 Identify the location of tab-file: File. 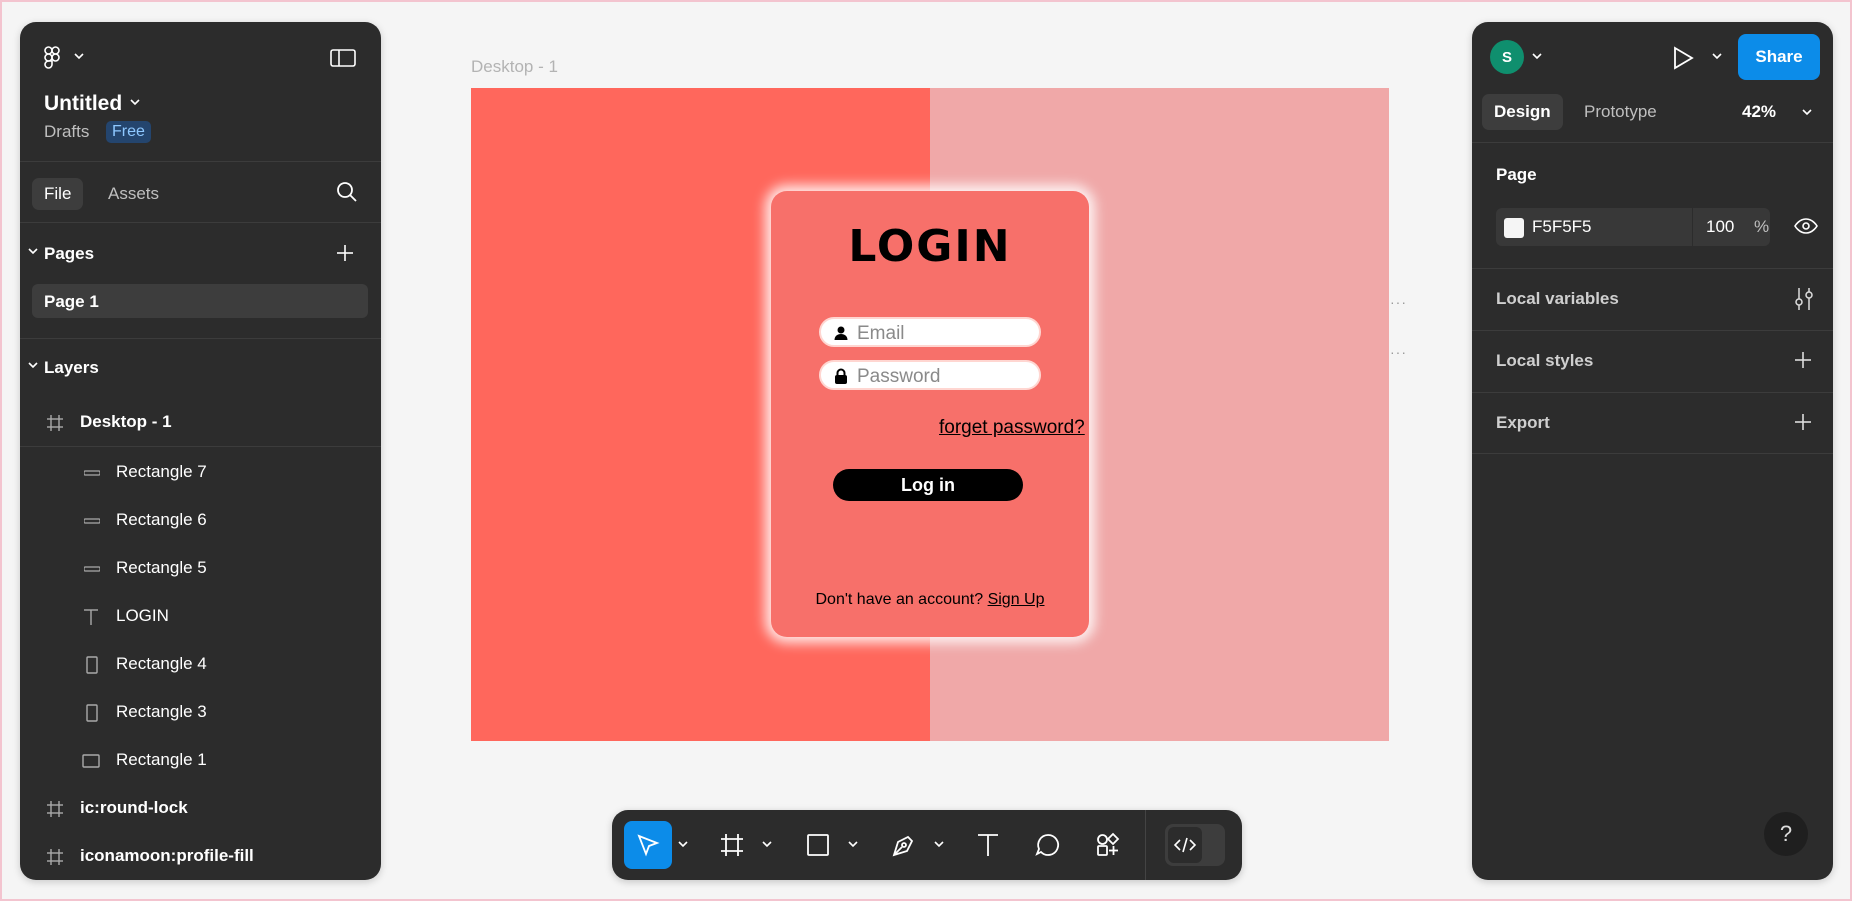
(58, 194).